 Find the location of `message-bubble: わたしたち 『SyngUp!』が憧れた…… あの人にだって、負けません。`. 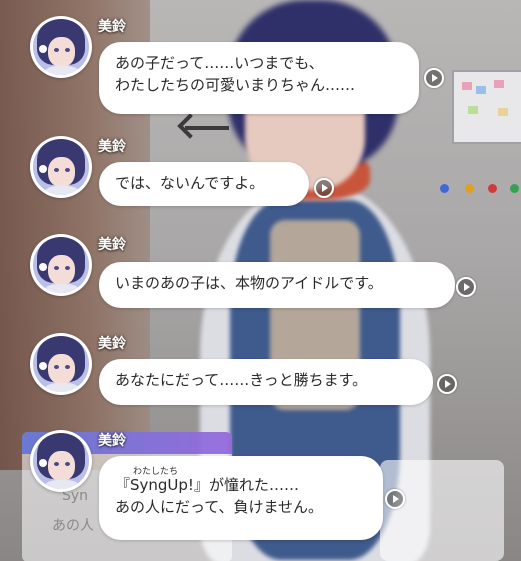

message-bubble: わたしたち 『SyngUp!』が憧れた…… あの人にだって、負けません。 is located at coordinates (241, 498).